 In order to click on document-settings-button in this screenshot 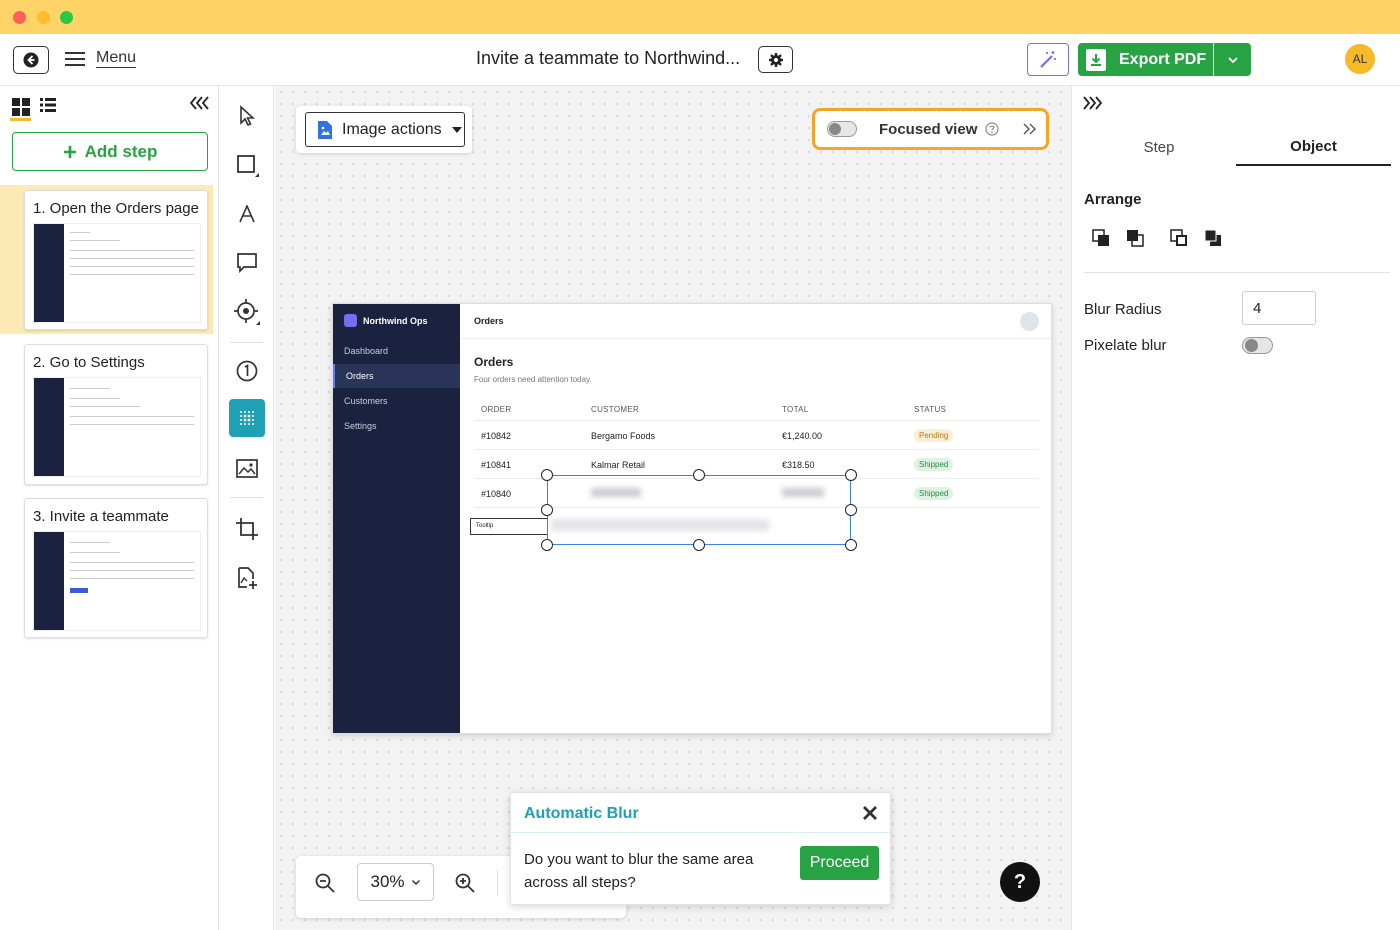, I will do `click(775, 59)`.